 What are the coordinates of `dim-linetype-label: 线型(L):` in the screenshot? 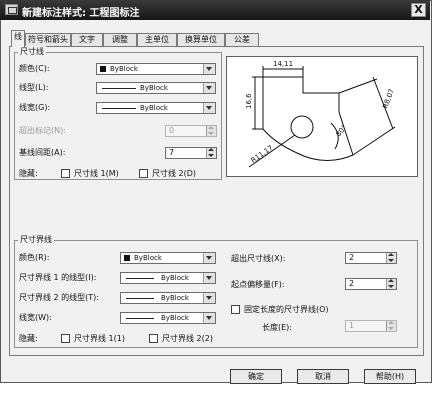 It's located at (34, 87).